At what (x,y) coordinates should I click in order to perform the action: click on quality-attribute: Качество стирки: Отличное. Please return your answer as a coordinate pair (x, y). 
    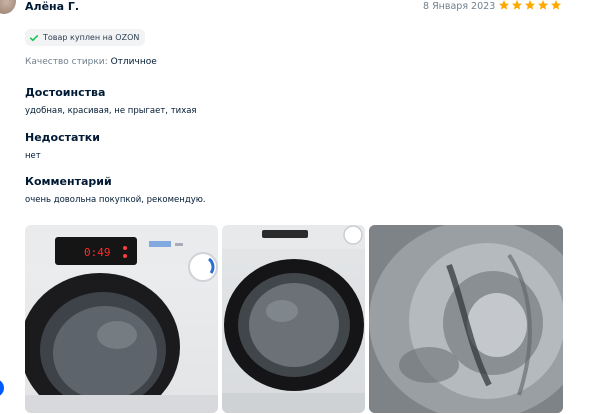
    Looking at the image, I should click on (91, 62).